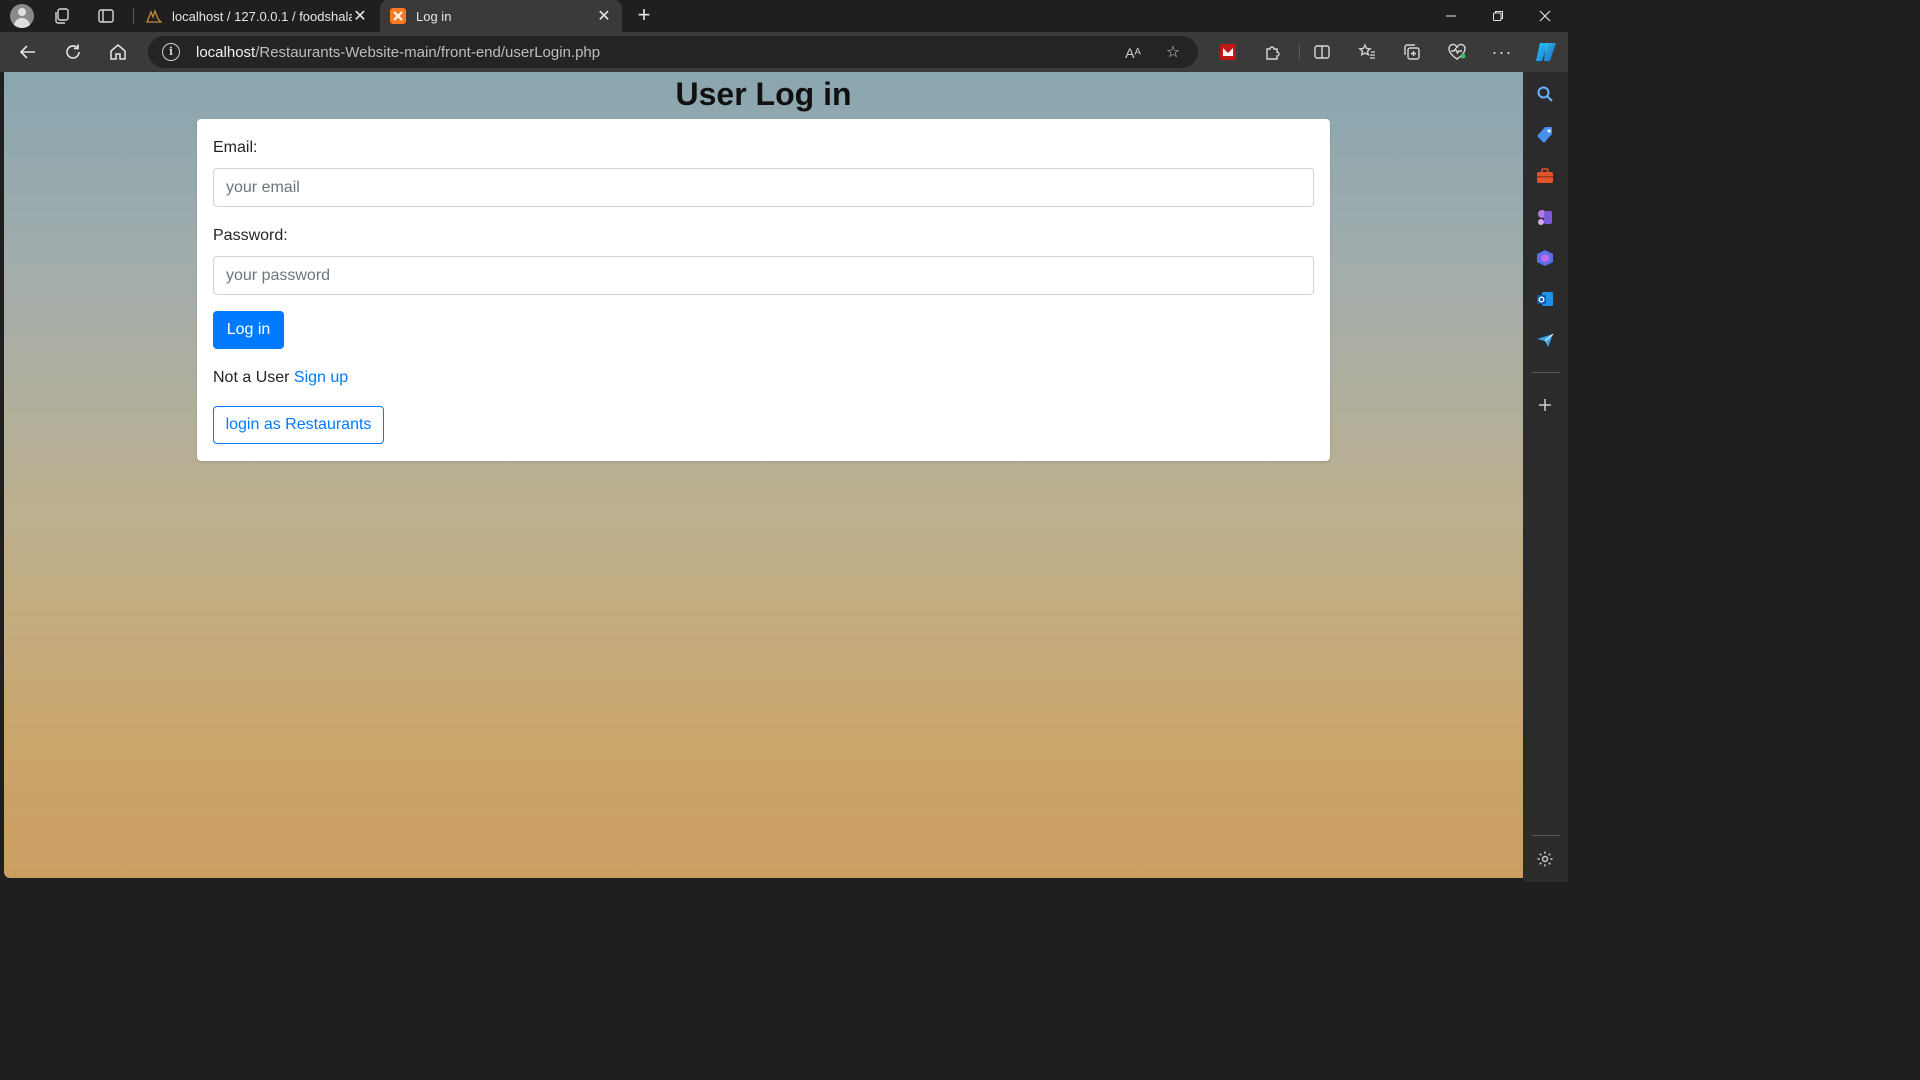 This screenshot has height=1080, width=1920. I want to click on xampp-icon, so click(398, 16).